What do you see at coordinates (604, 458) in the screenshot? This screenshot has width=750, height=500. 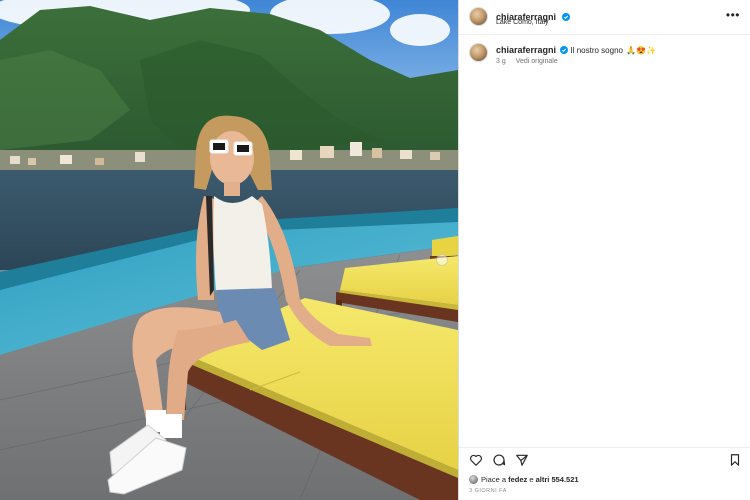 I see `action-bar` at bounding box center [604, 458].